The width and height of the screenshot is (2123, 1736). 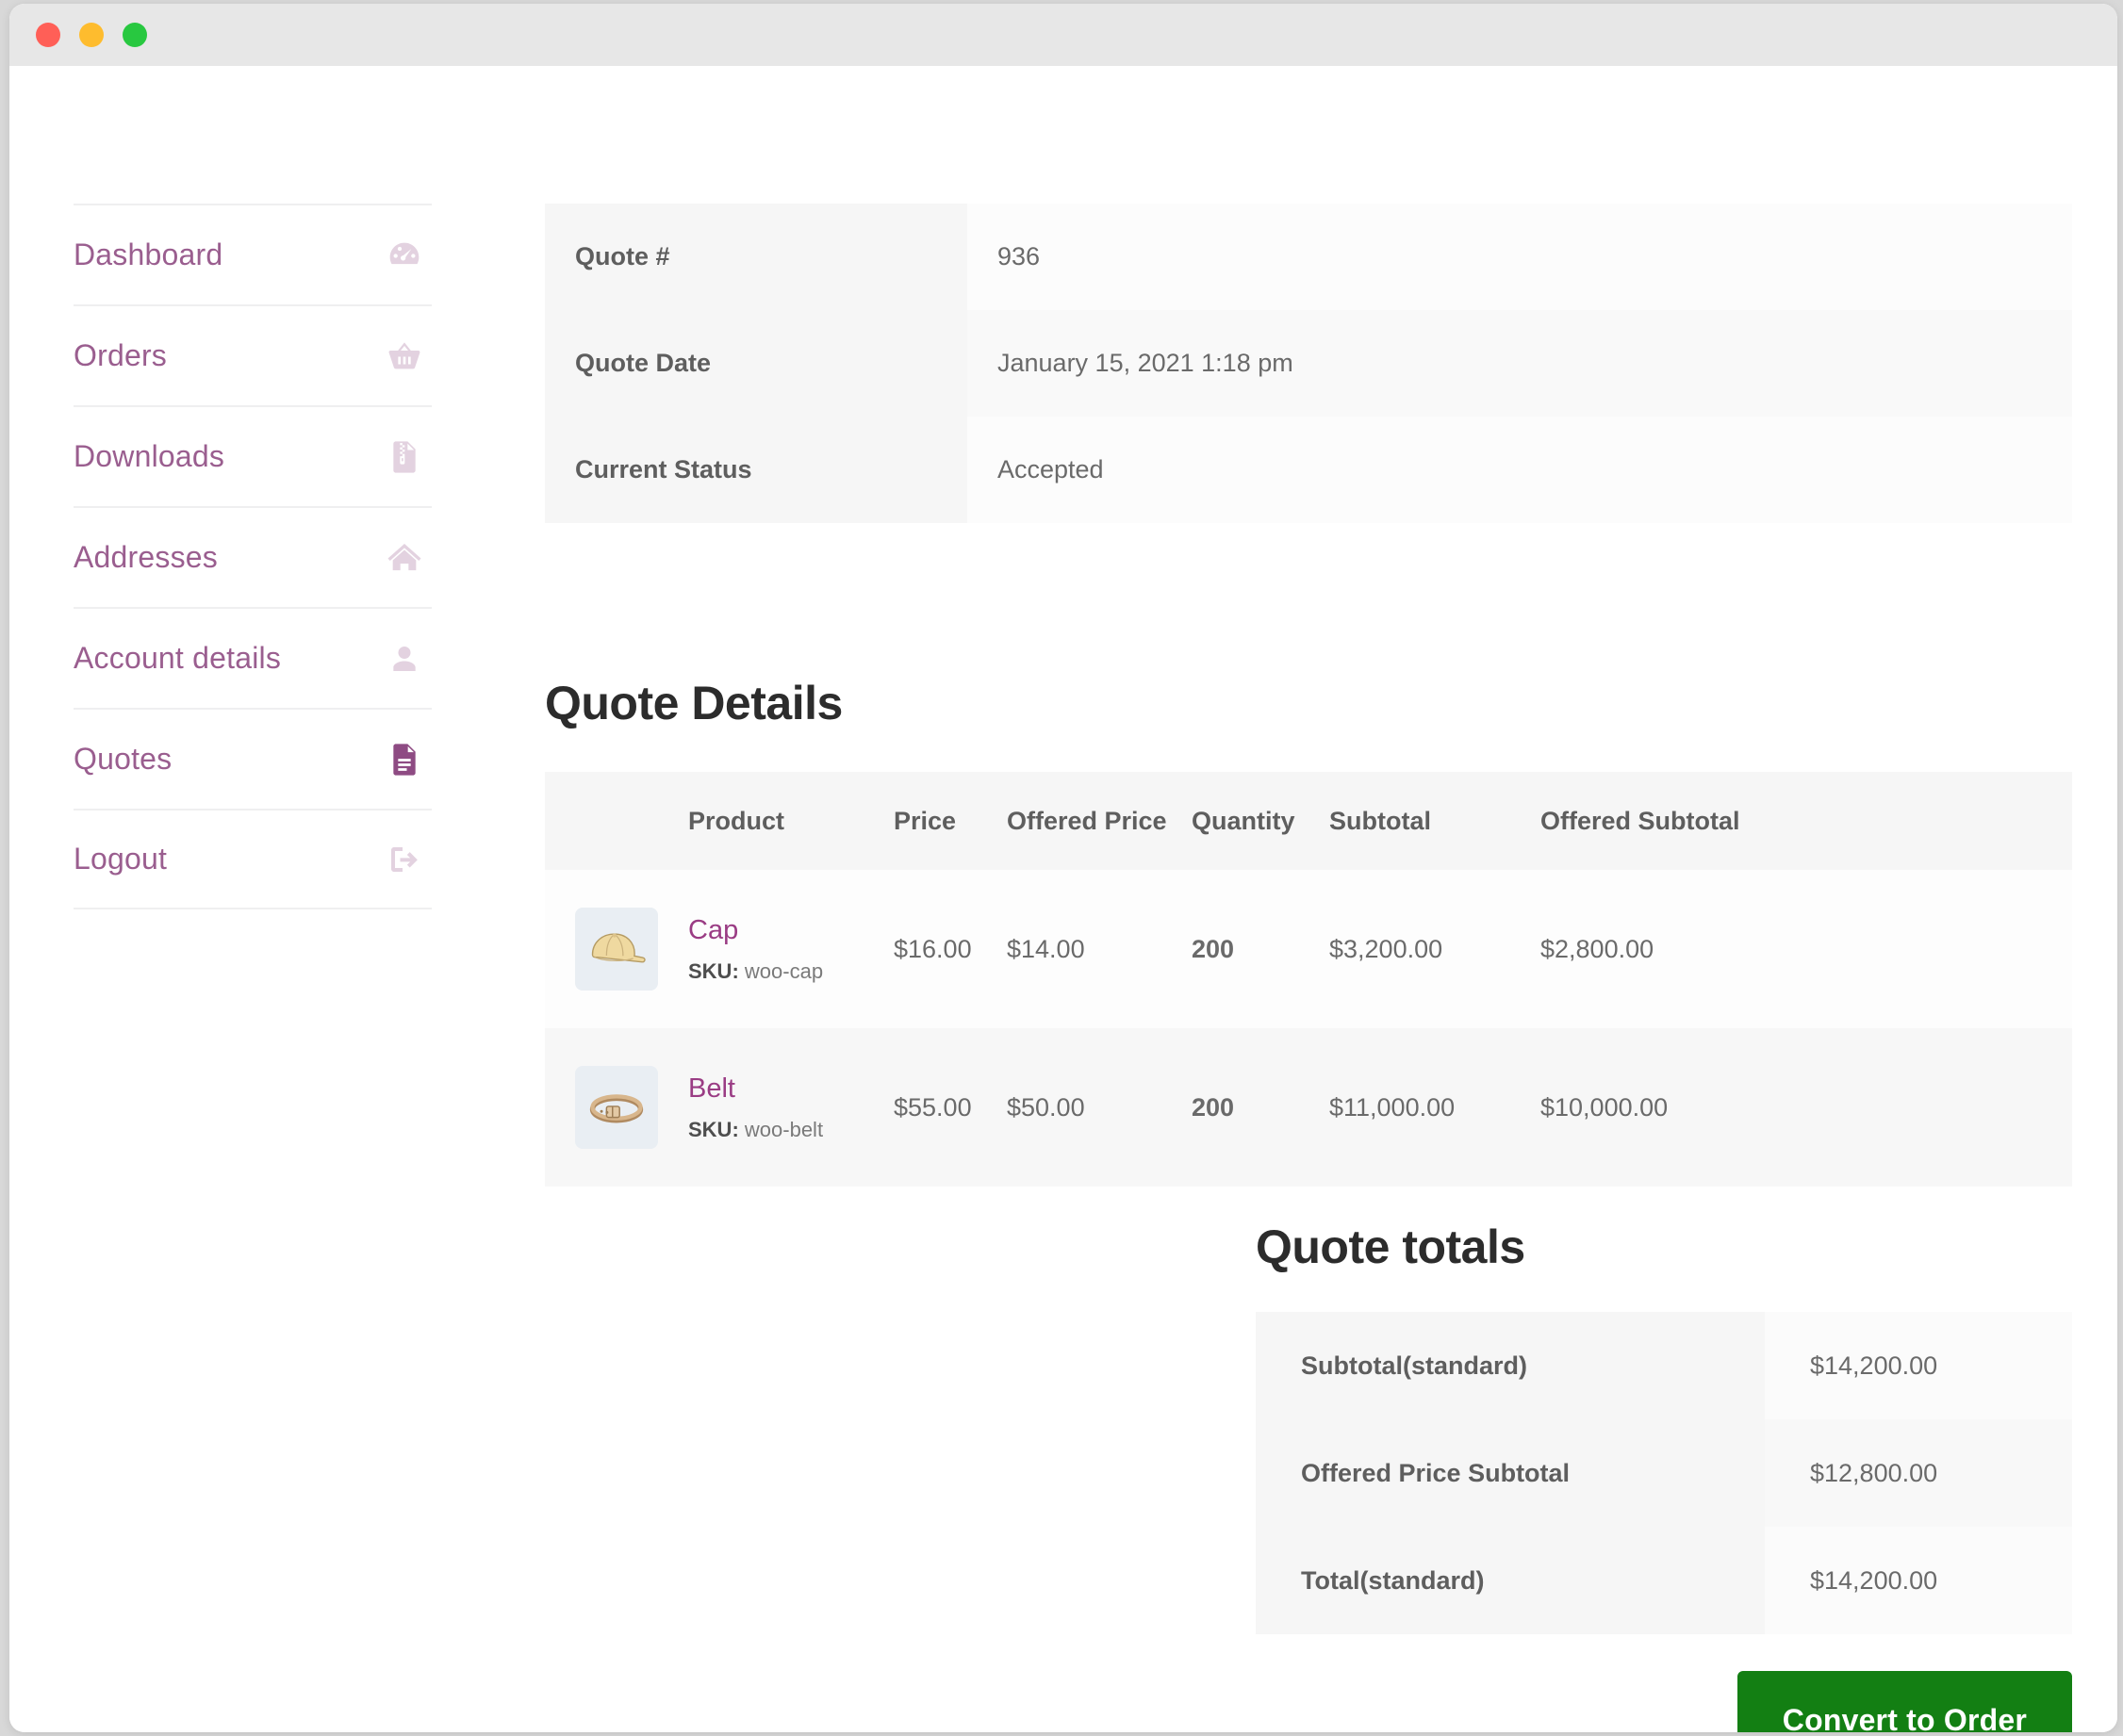 What do you see at coordinates (791, 821) in the screenshot?
I see `column-header-product: Product` at bounding box center [791, 821].